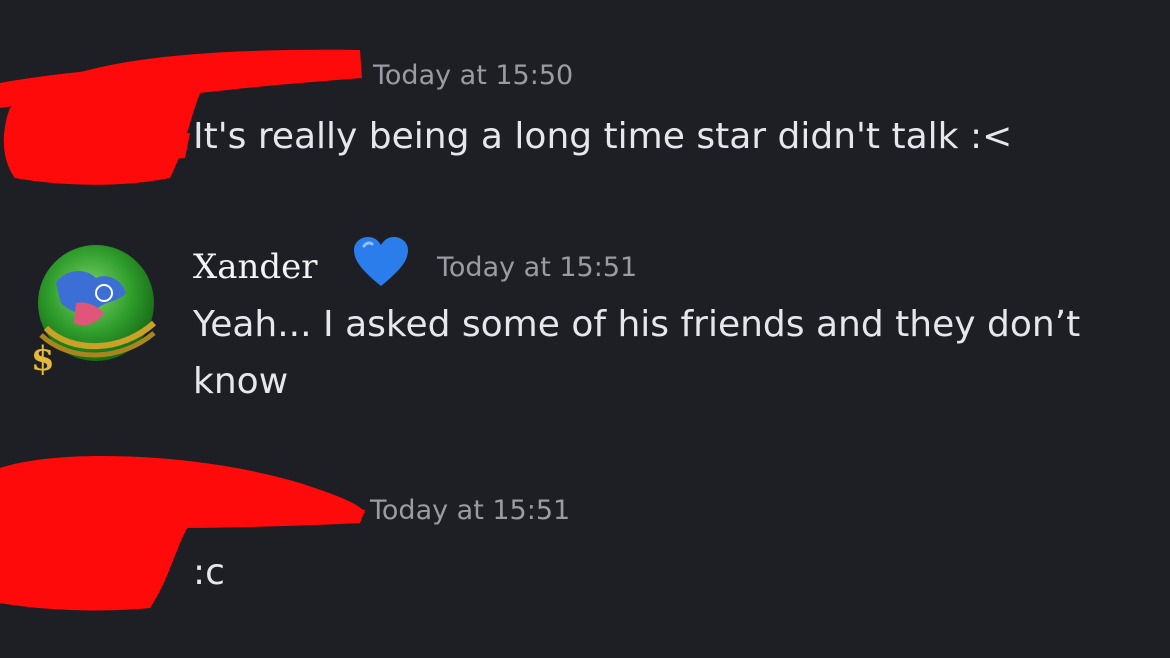 Image resolution: width=1170 pixels, height=658 pixels. What do you see at coordinates (209, 572) in the screenshot?
I see `message-content: :c` at bounding box center [209, 572].